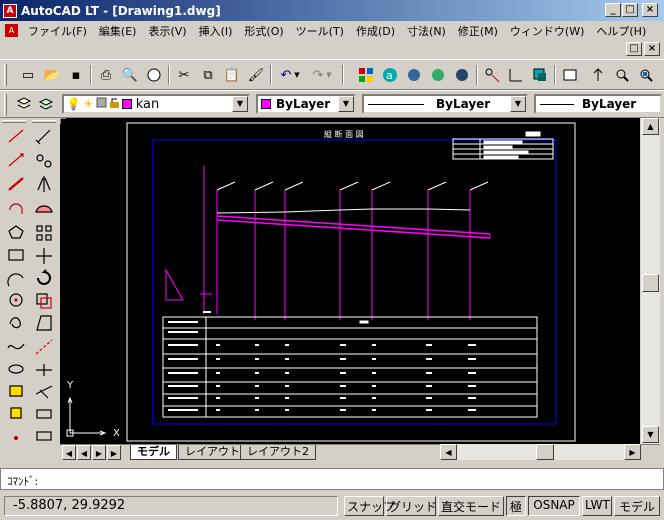  Describe the element at coordinates (44, 300) in the screenshot. I see `scale-icon` at that location.